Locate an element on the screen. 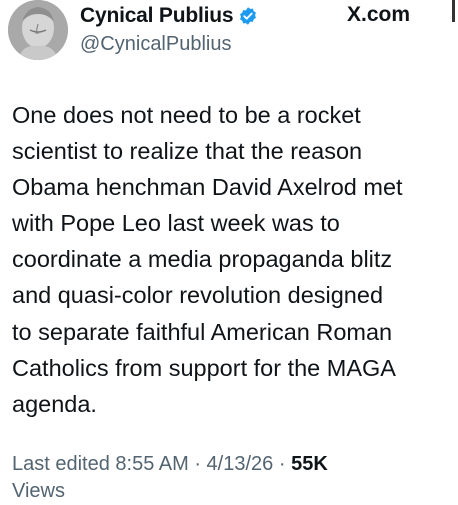 This screenshot has height=505, width=458. author-display-name: Cynical Publius is located at coordinates (157, 16).